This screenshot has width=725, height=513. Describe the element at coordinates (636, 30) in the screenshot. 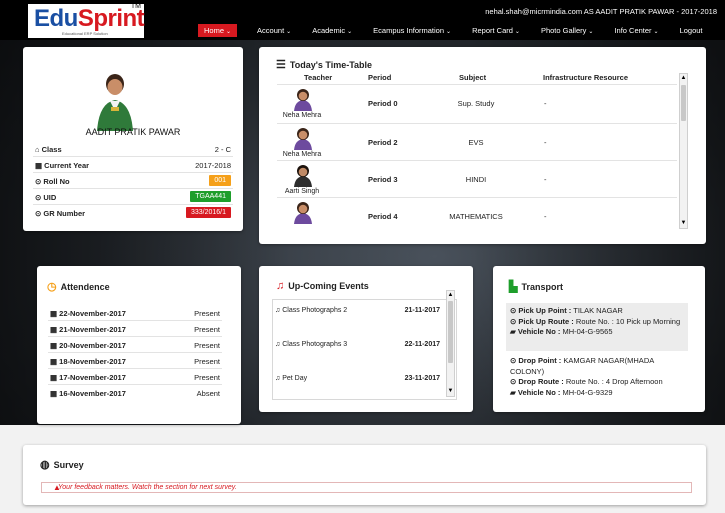

I see `nav-info-center: Info Center ⌄` at that location.